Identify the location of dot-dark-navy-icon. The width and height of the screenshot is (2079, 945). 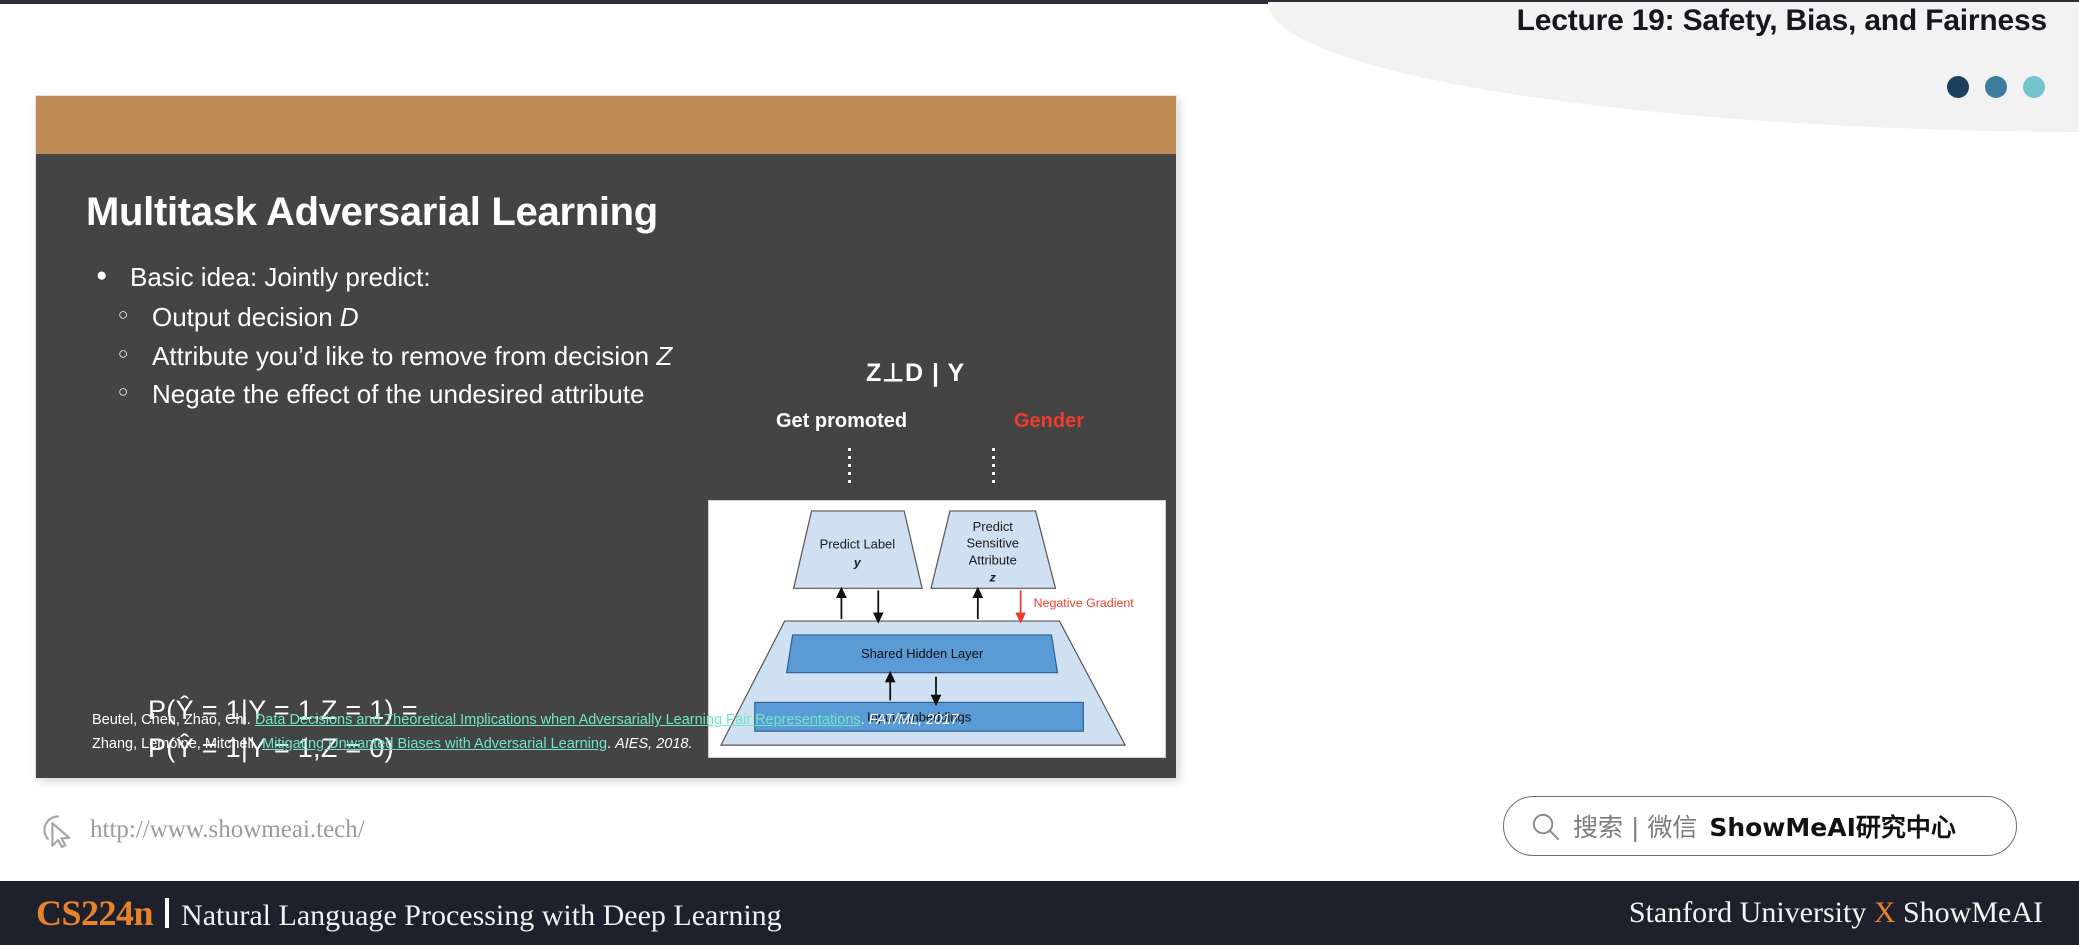
(1958, 87).